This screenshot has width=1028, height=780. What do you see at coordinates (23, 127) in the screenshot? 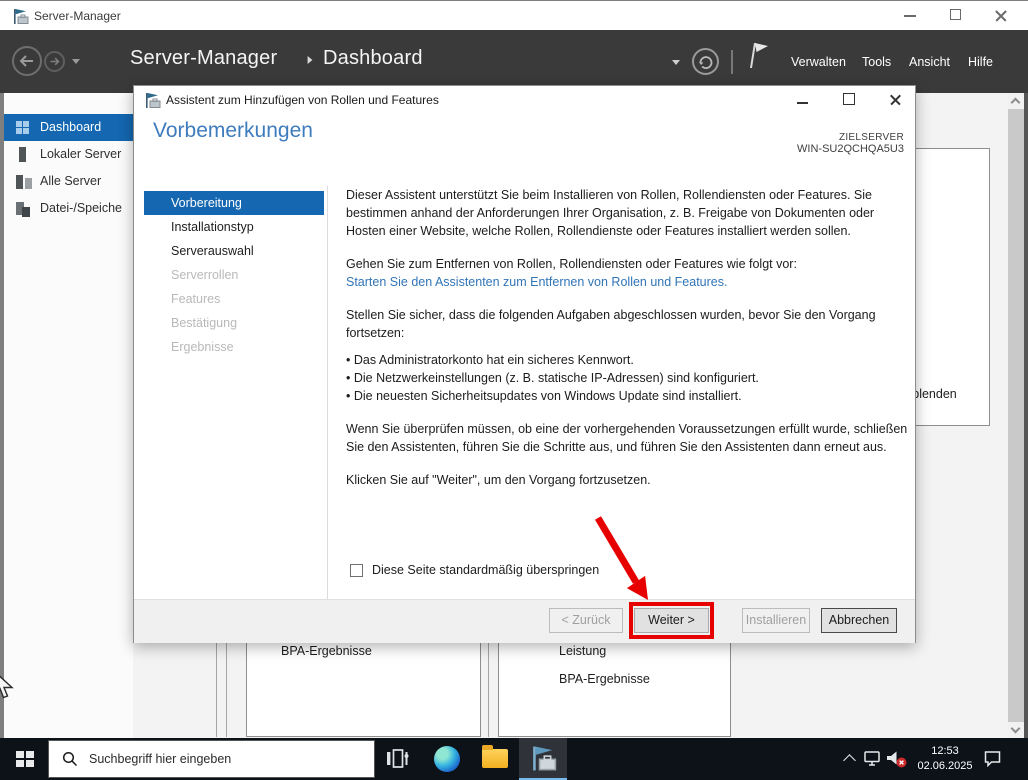
I see `dashboard-icon` at bounding box center [23, 127].